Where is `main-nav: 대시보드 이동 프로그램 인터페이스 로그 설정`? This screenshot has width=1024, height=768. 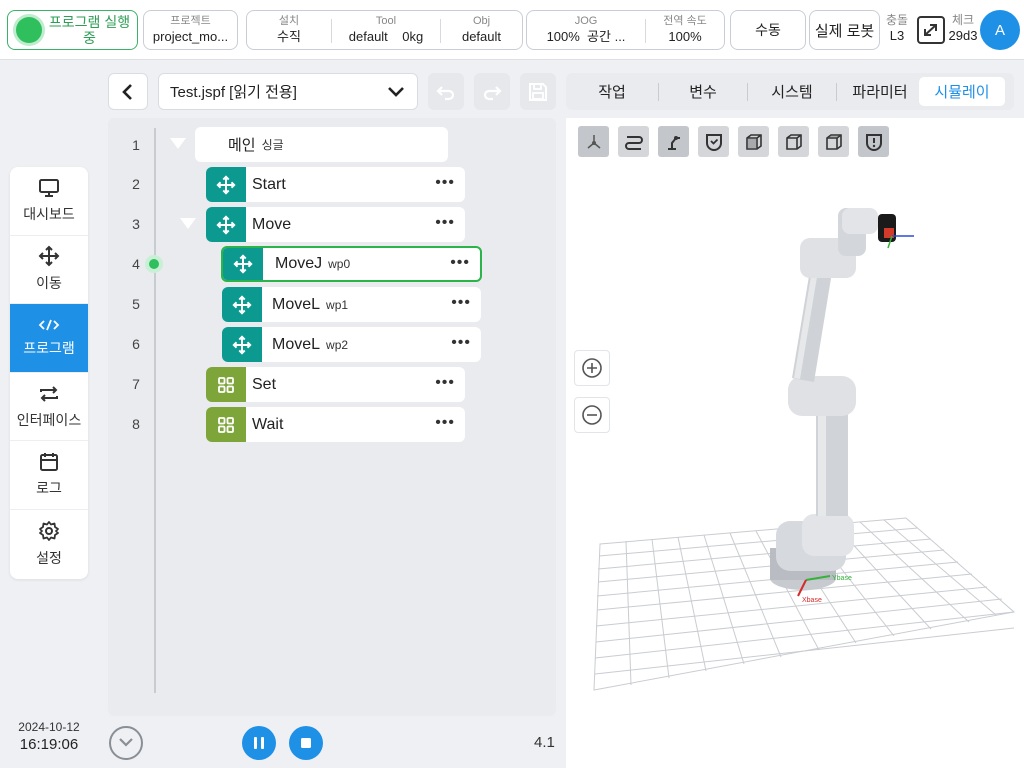 main-nav: 대시보드 이동 프로그램 인터페이스 로그 설정 is located at coordinates (49, 373).